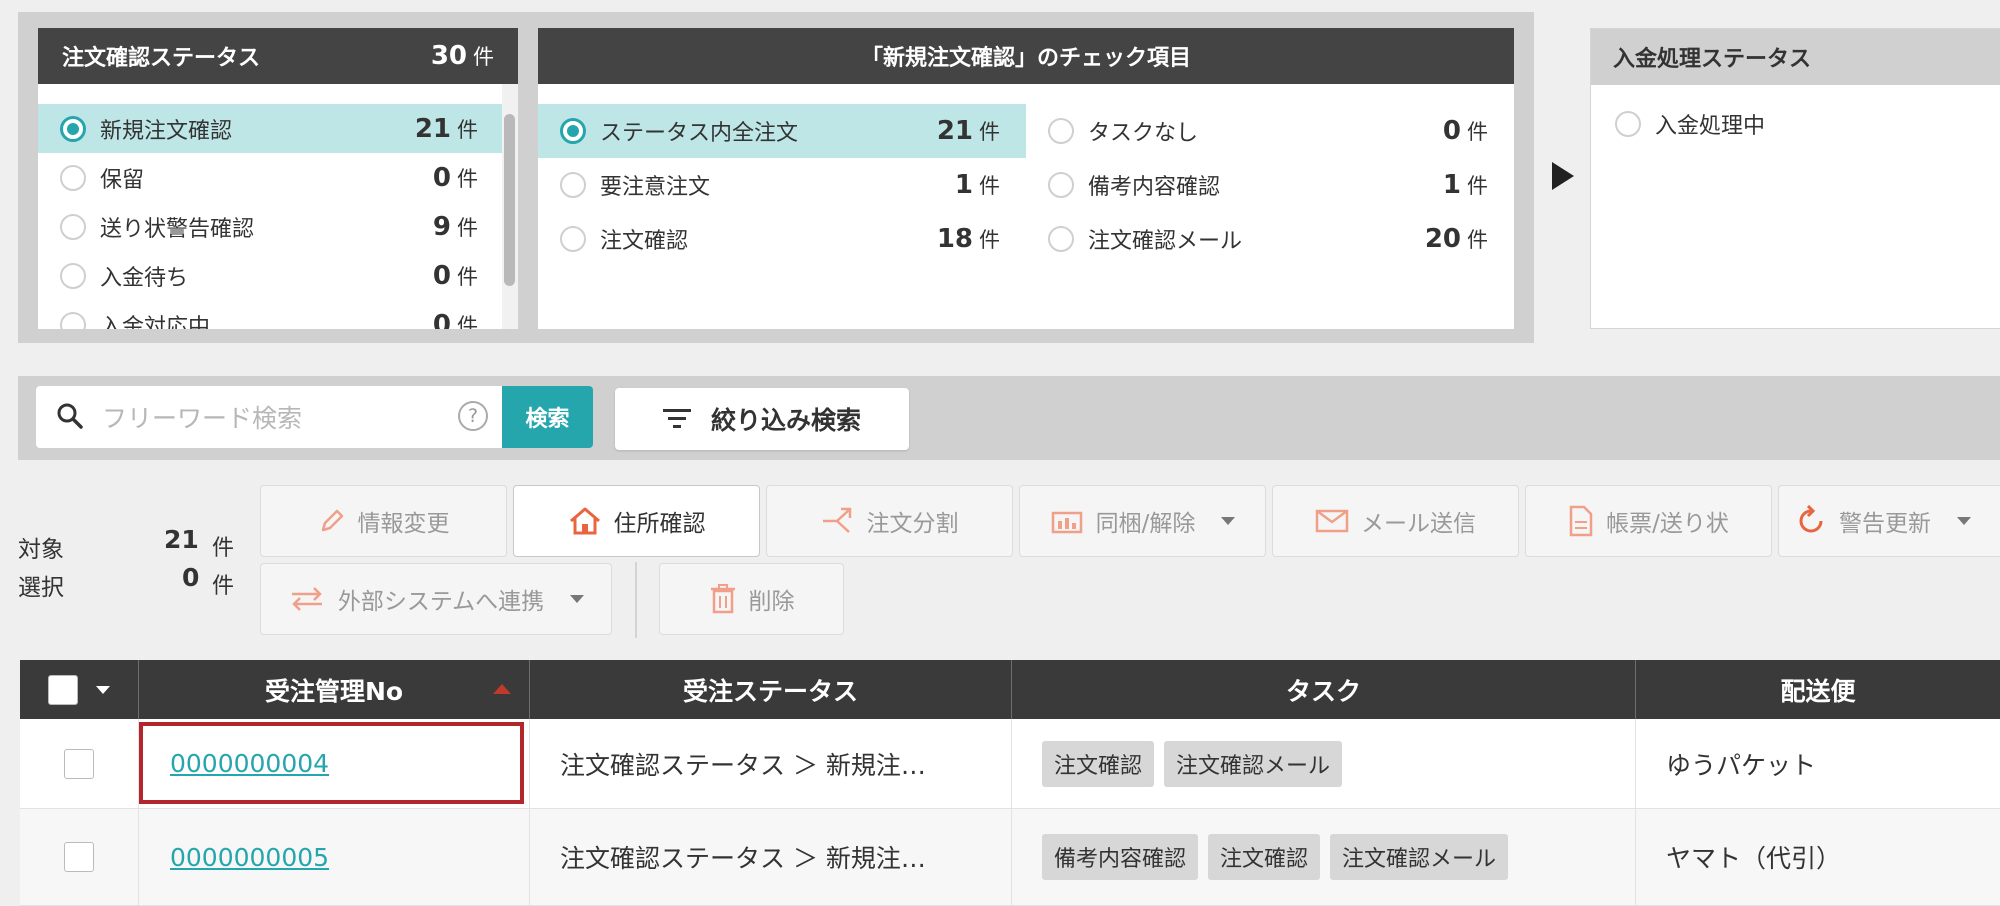 This screenshot has height=906, width=2000. I want to click on column-task: タスク, so click(1324, 689).